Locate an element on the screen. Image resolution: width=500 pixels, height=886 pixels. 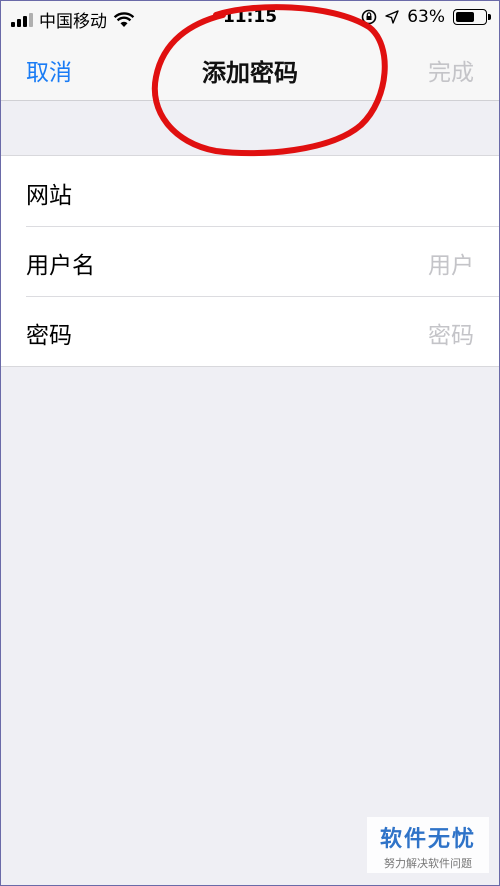
watermark-logo: 软件无忧 努力解决软件问题 is located at coordinates (428, 845).